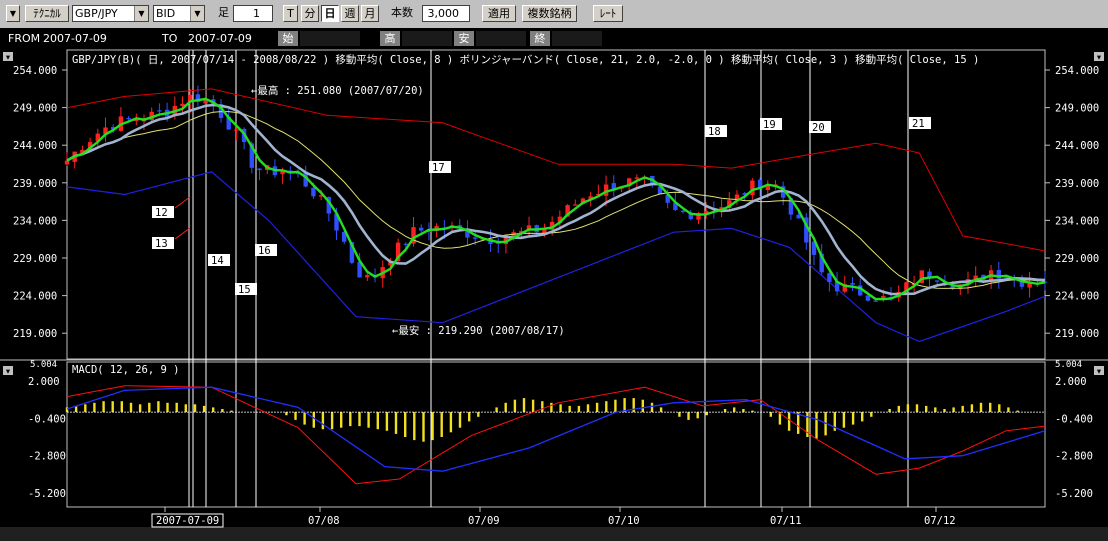 This screenshot has height=541, width=1108. What do you see at coordinates (1077, 109) in the screenshot?
I see `price-axis-right-tick: 249.000` at bounding box center [1077, 109].